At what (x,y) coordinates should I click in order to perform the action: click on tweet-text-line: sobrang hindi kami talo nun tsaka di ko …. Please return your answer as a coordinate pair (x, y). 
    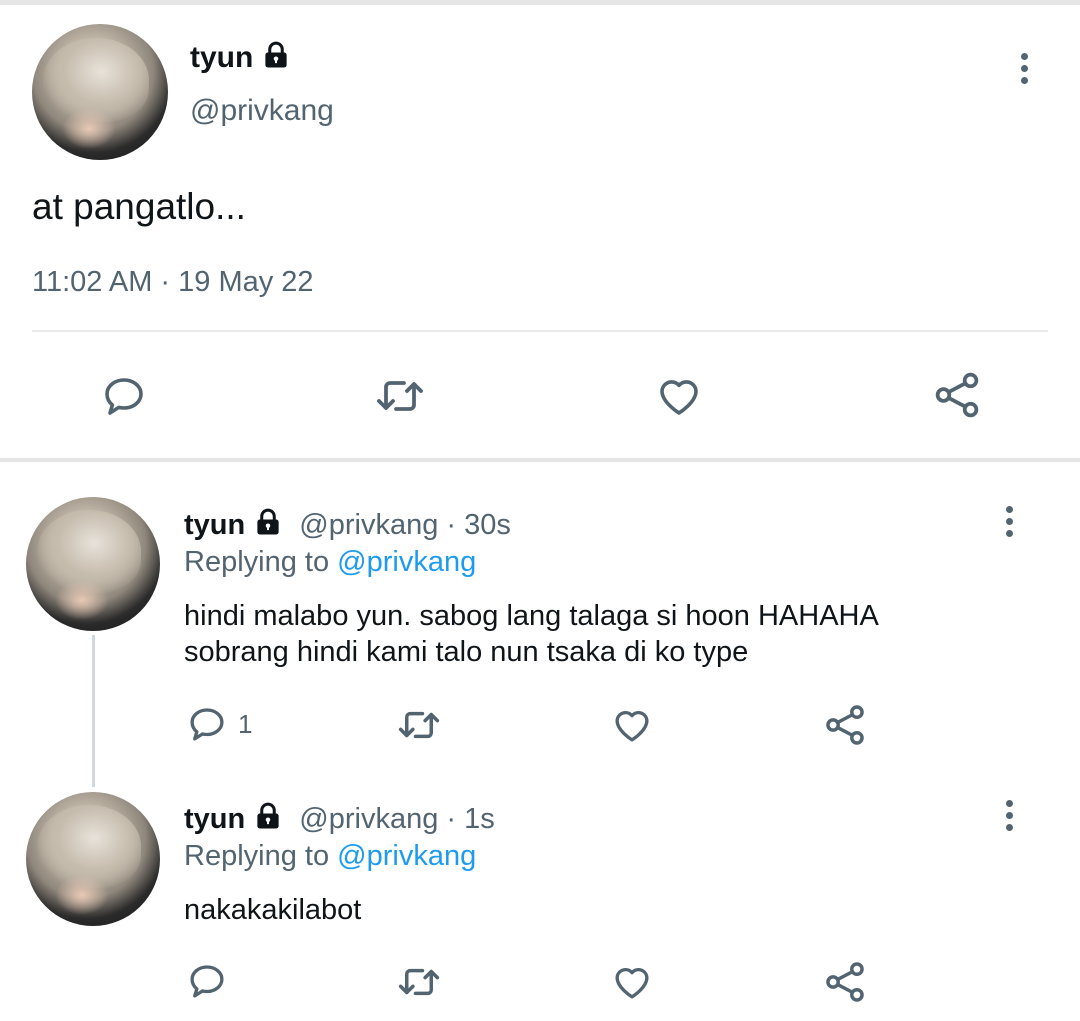
    Looking at the image, I should click on (466, 652).